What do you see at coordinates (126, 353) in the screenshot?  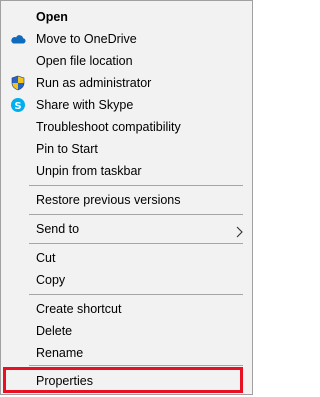 I see `menu-item-rename: Rename` at bounding box center [126, 353].